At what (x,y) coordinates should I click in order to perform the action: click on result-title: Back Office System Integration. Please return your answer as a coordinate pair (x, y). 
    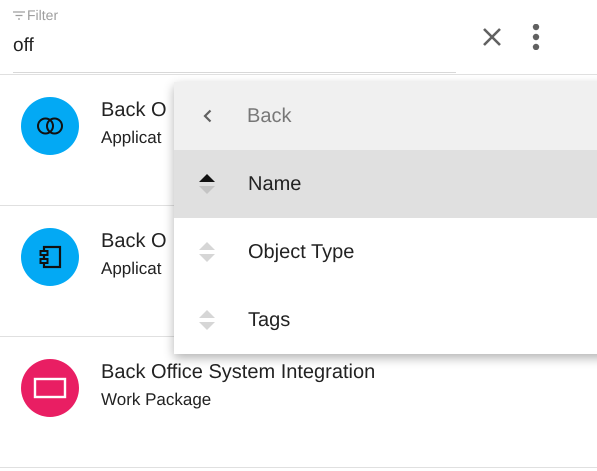
    Looking at the image, I should click on (238, 372).